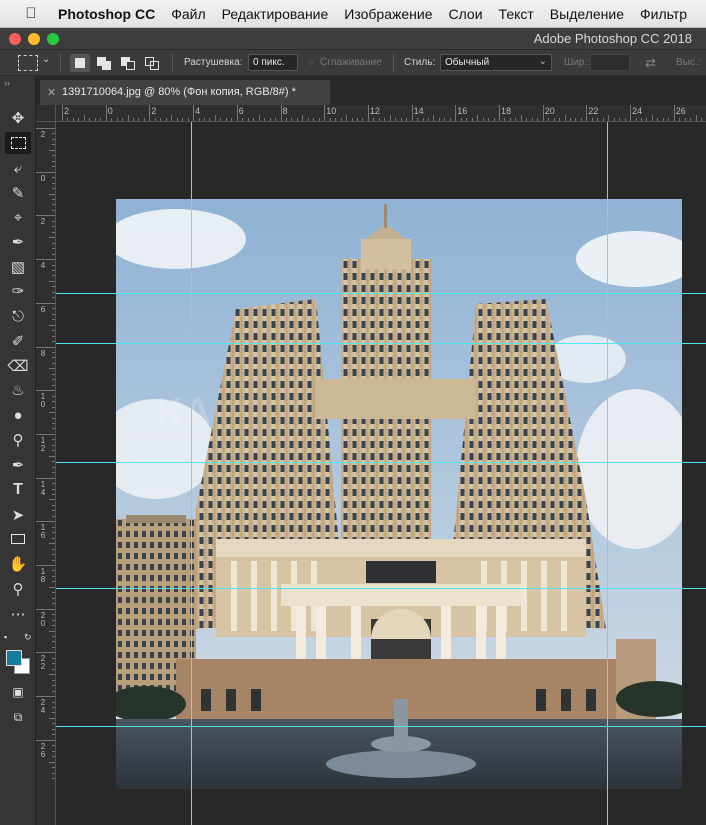 The height and width of the screenshot is (825, 706). I want to click on chevron-down-icon: ⌄, so click(46, 59).